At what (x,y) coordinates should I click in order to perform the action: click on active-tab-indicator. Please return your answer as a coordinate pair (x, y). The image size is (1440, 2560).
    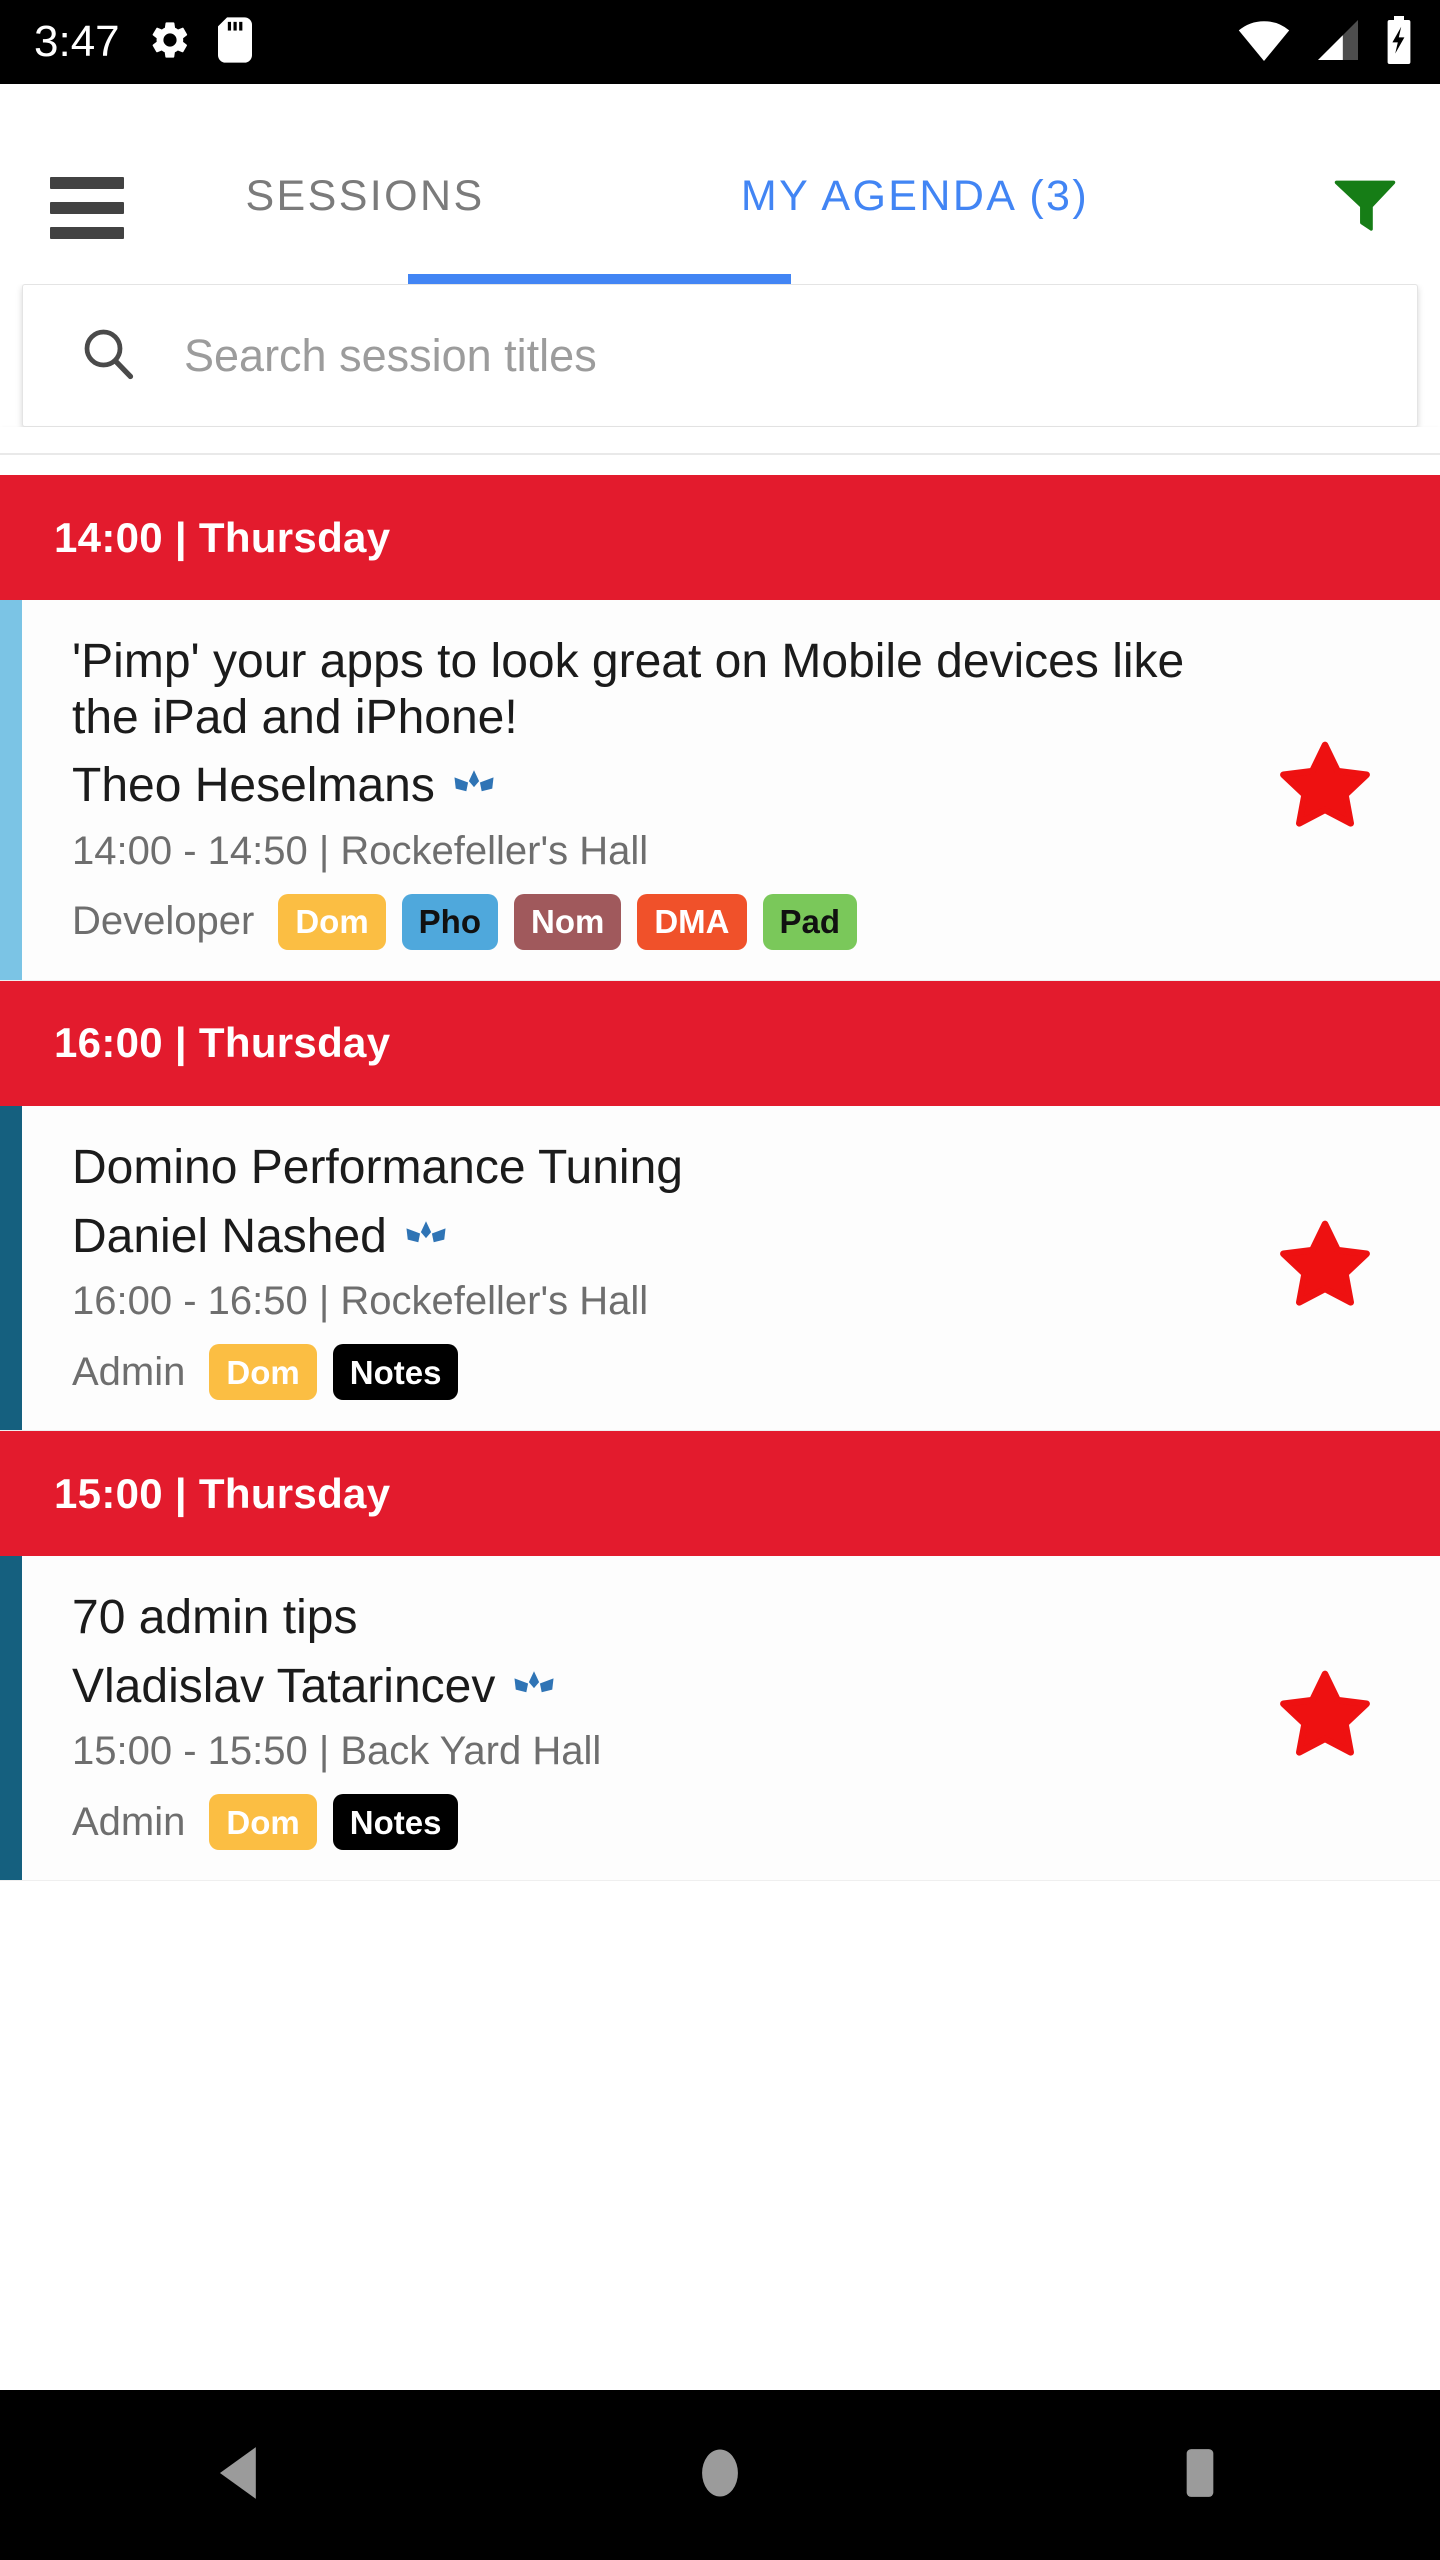
    Looking at the image, I should click on (599, 279).